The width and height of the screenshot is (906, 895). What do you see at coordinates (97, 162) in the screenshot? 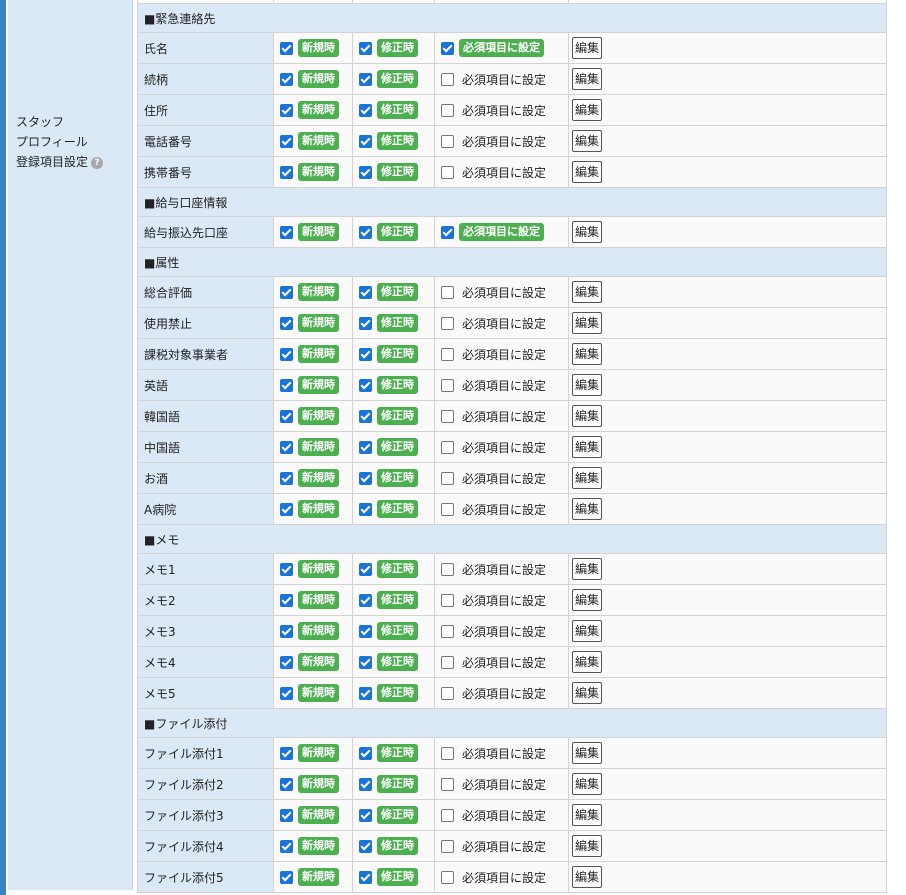
I see `help-icon: ?` at bounding box center [97, 162].